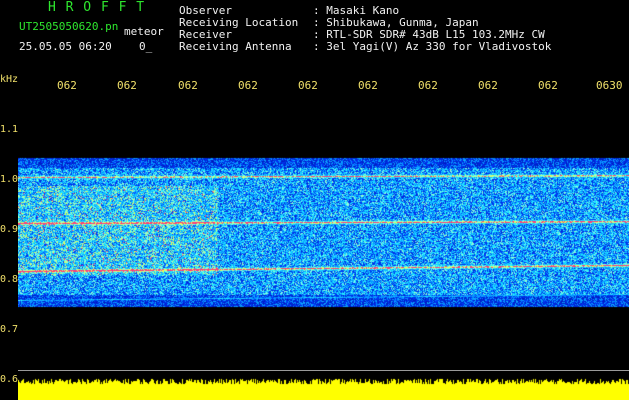  What do you see at coordinates (9, 79) in the screenshot?
I see `unit-label: kHz` at bounding box center [9, 79].